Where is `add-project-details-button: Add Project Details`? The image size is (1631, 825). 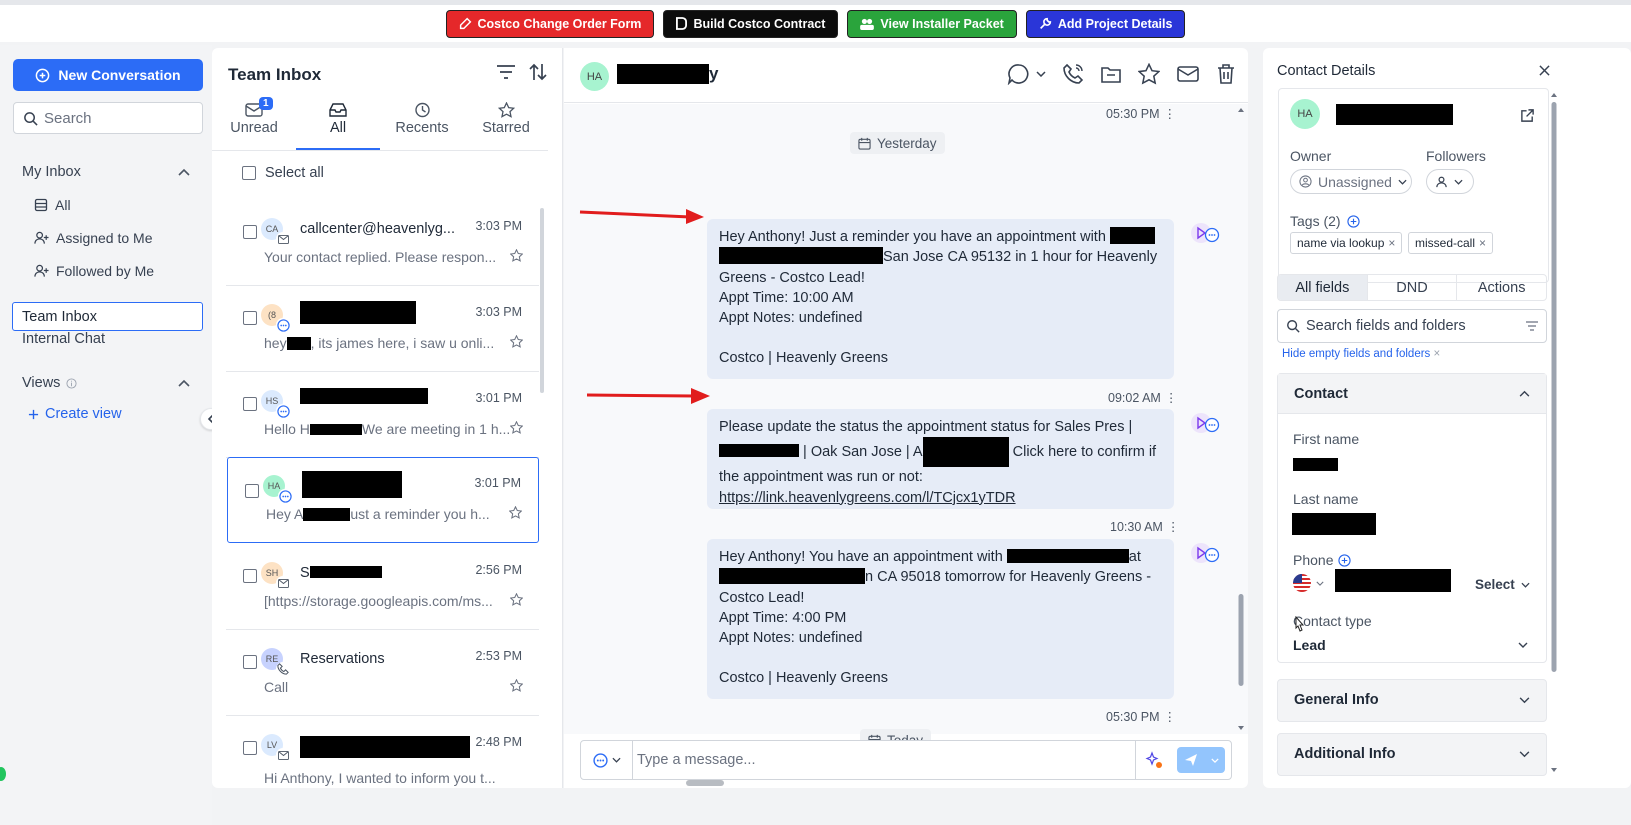 add-project-details-button: Add Project Details is located at coordinates (1105, 23).